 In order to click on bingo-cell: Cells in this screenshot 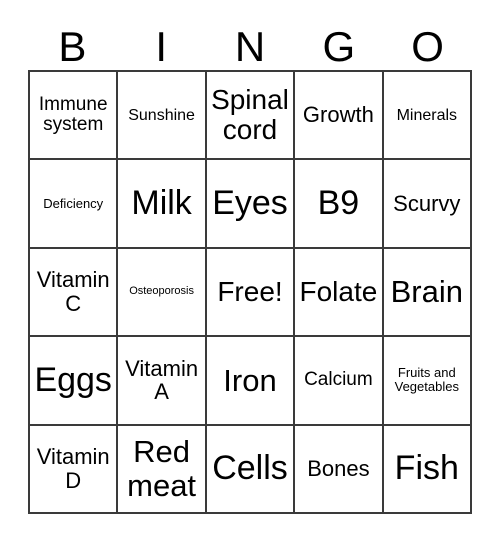, I will do `click(251, 469)`.